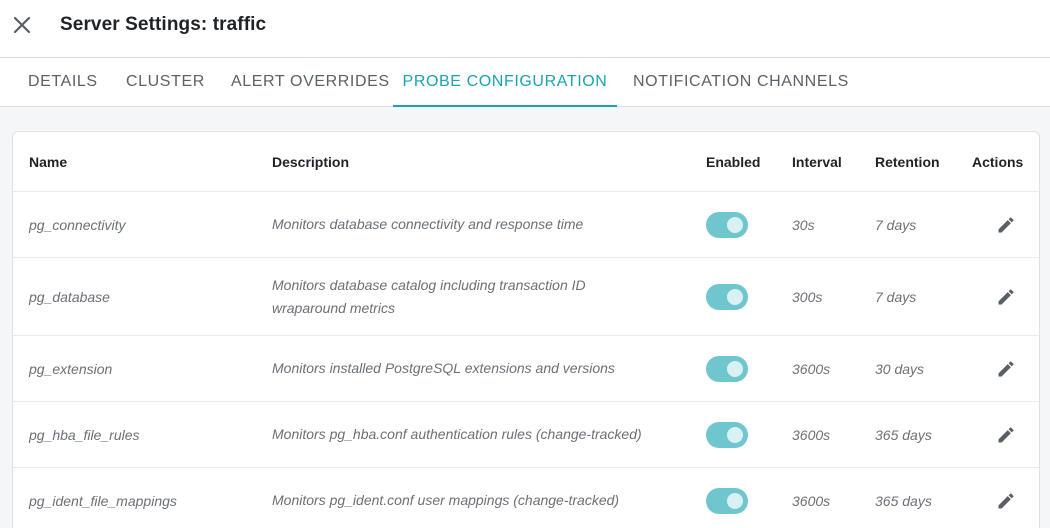  I want to click on probe-name: pg_database, so click(69, 296).